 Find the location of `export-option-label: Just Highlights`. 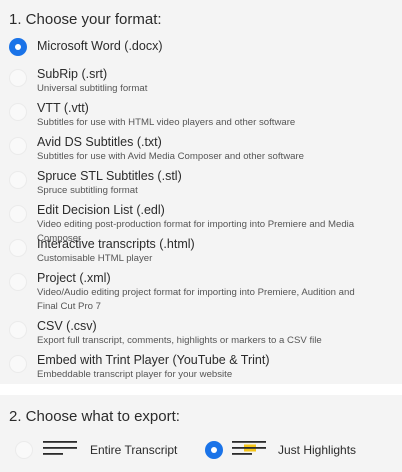

export-option-label: Just Highlights is located at coordinates (317, 450).